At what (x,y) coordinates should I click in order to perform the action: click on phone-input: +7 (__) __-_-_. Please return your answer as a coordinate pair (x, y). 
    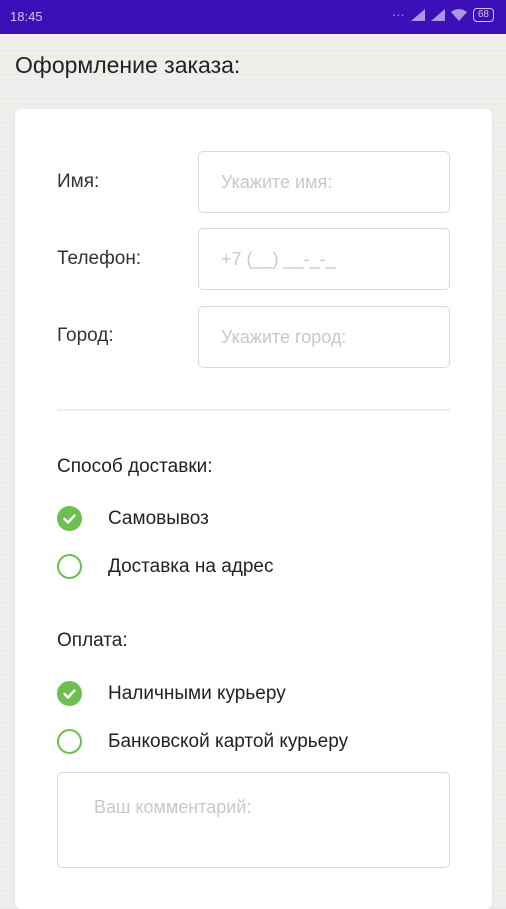
    Looking at the image, I should click on (324, 259).